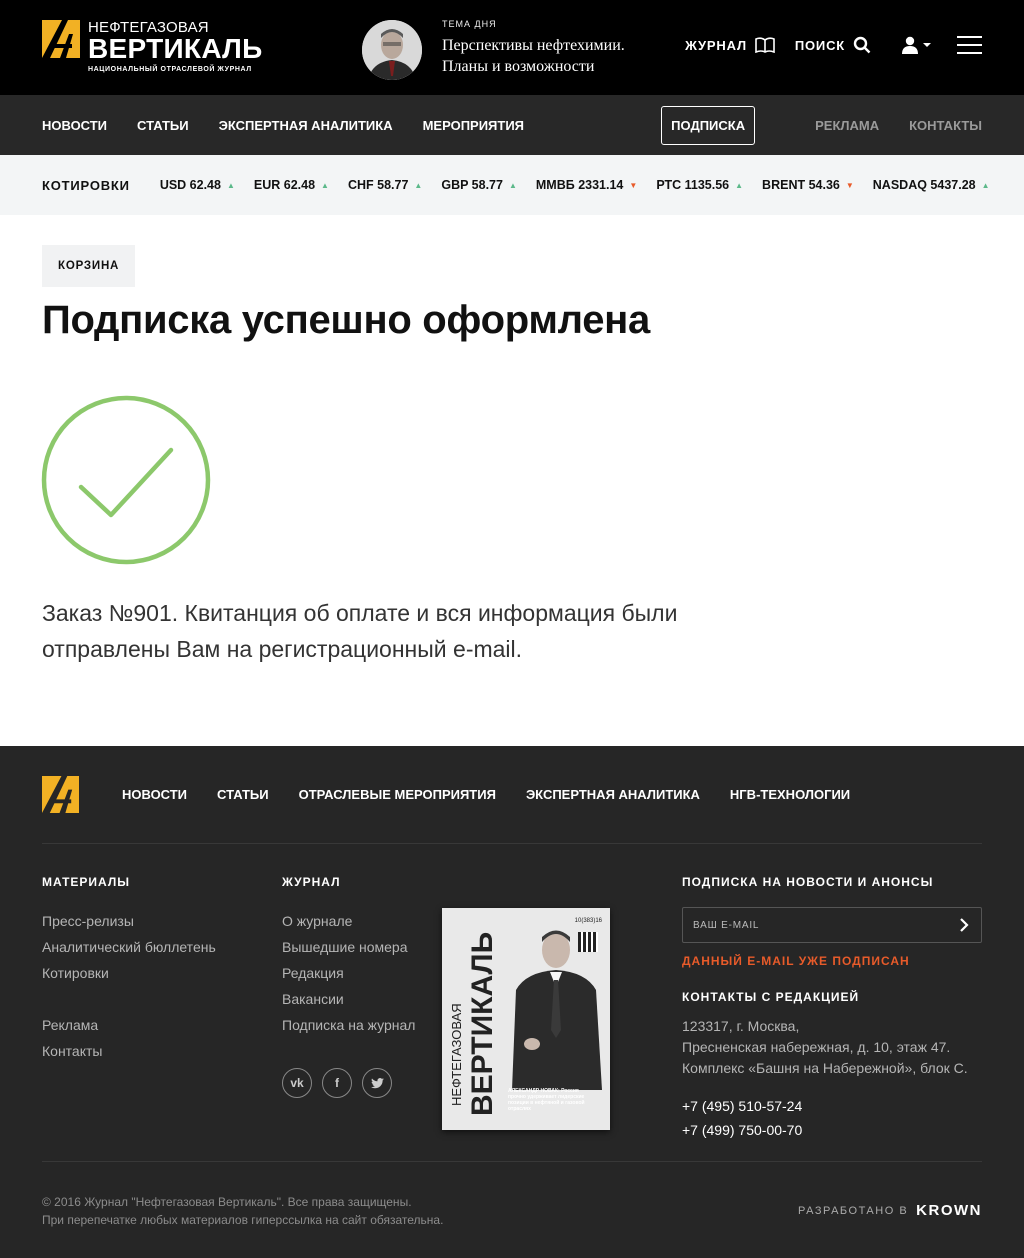 This screenshot has width=1024, height=1258. What do you see at coordinates (86, 882) in the screenshot?
I see `materials-title: МАТЕРИАЛЫ` at bounding box center [86, 882].